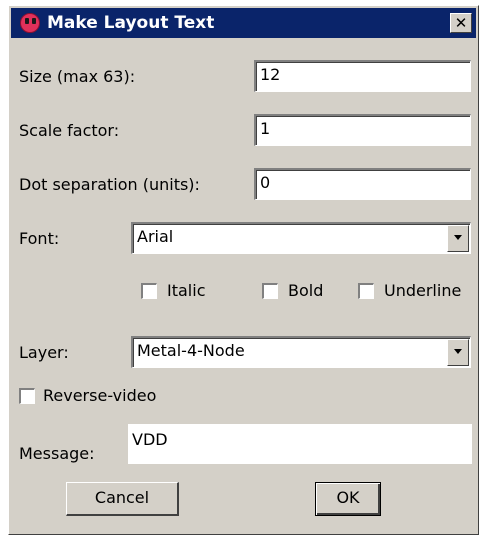  I want to click on bold-label: Bold, so click(306, 290).